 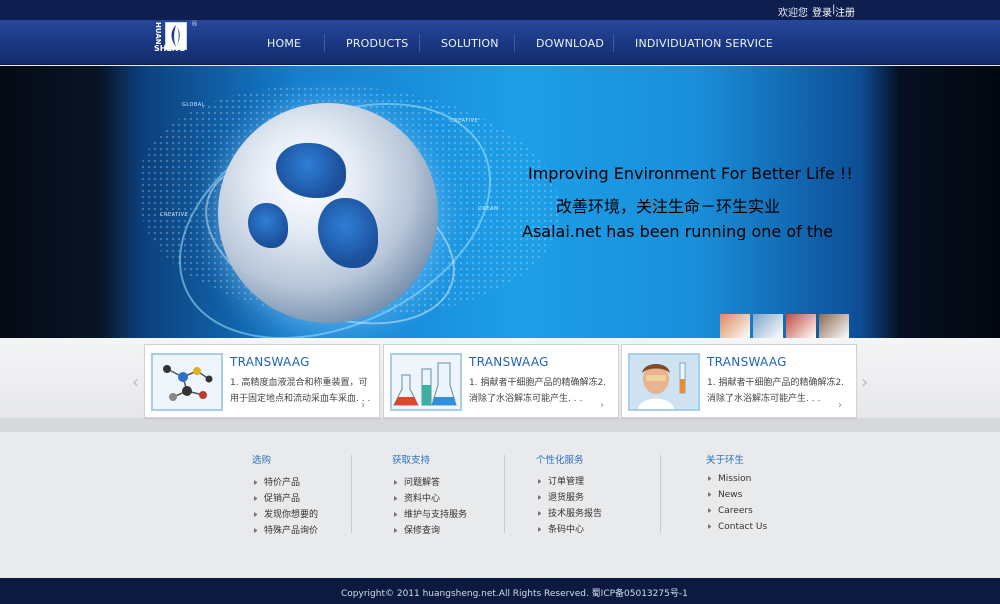 I want to click on carousel-next-arrow: ›, so click(x=864, y=382).